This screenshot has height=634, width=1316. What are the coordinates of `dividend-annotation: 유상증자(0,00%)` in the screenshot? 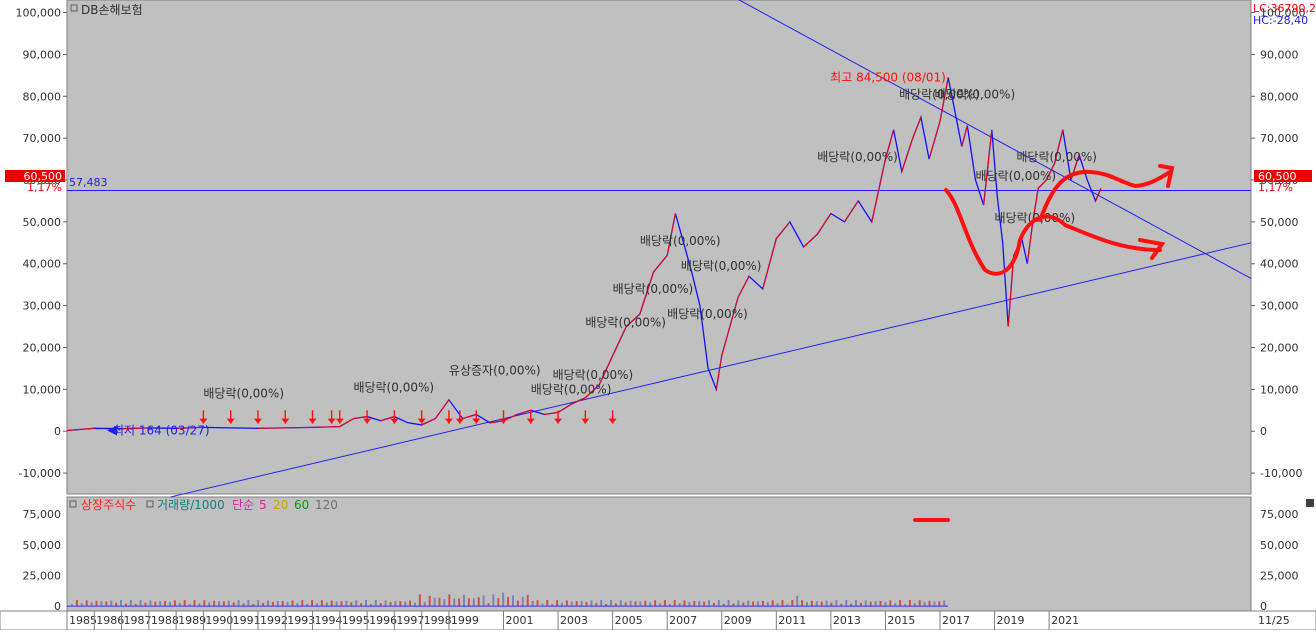 It's located at (495, 371).